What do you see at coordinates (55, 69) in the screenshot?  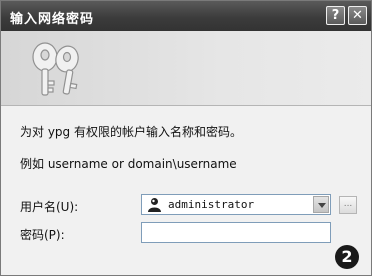 I see `keys-icon` at bounding box center [55, 69].